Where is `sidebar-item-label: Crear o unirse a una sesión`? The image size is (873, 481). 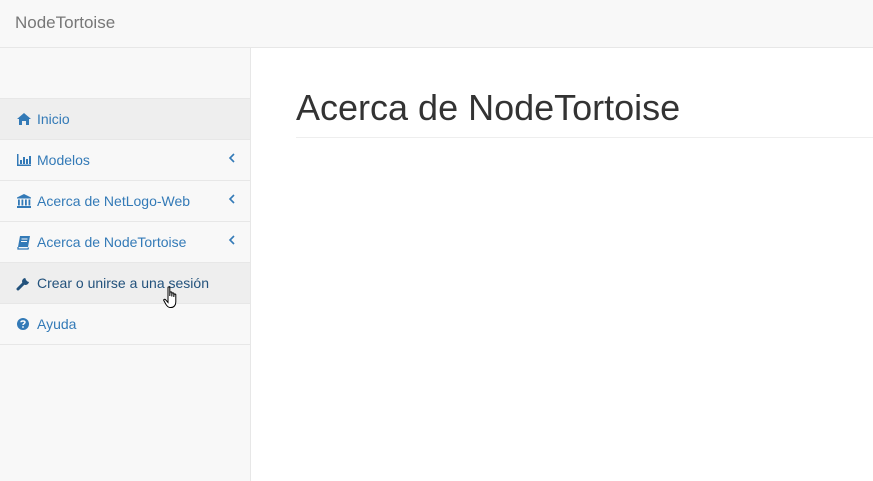 sidebar-item-label: Crear o unirse a una sesión is located at coordinates (123, 283).